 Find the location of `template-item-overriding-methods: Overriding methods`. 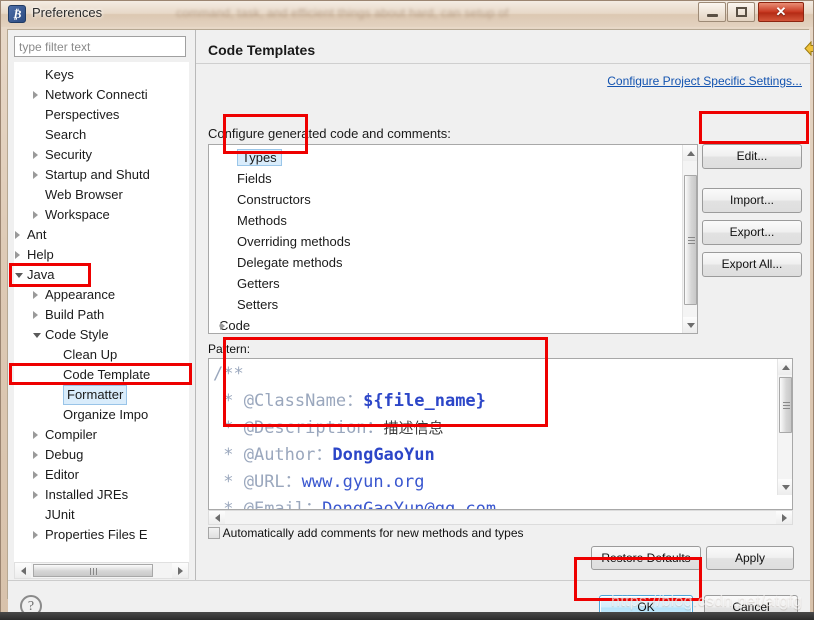

template-item-overriding-methods: Overriding methods is located at coordinates (453, 241).